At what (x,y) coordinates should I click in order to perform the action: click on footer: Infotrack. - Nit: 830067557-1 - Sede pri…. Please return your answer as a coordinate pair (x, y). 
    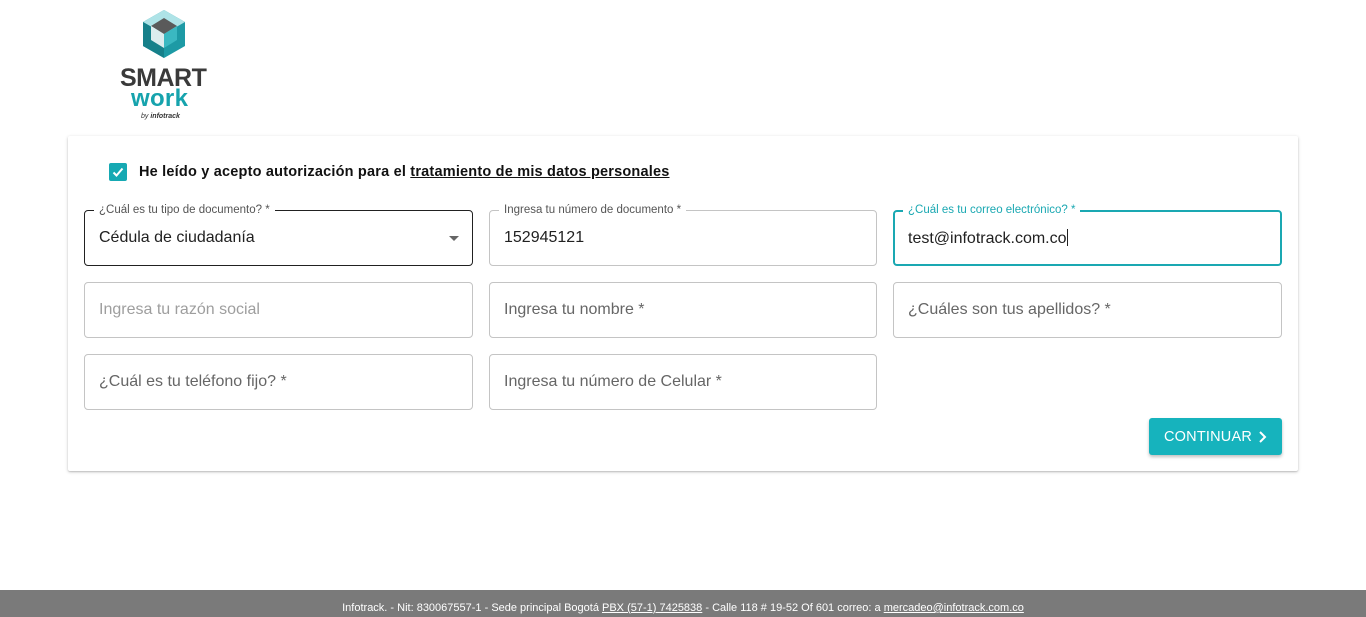
    Looking at the image, I should click on (683, 603).